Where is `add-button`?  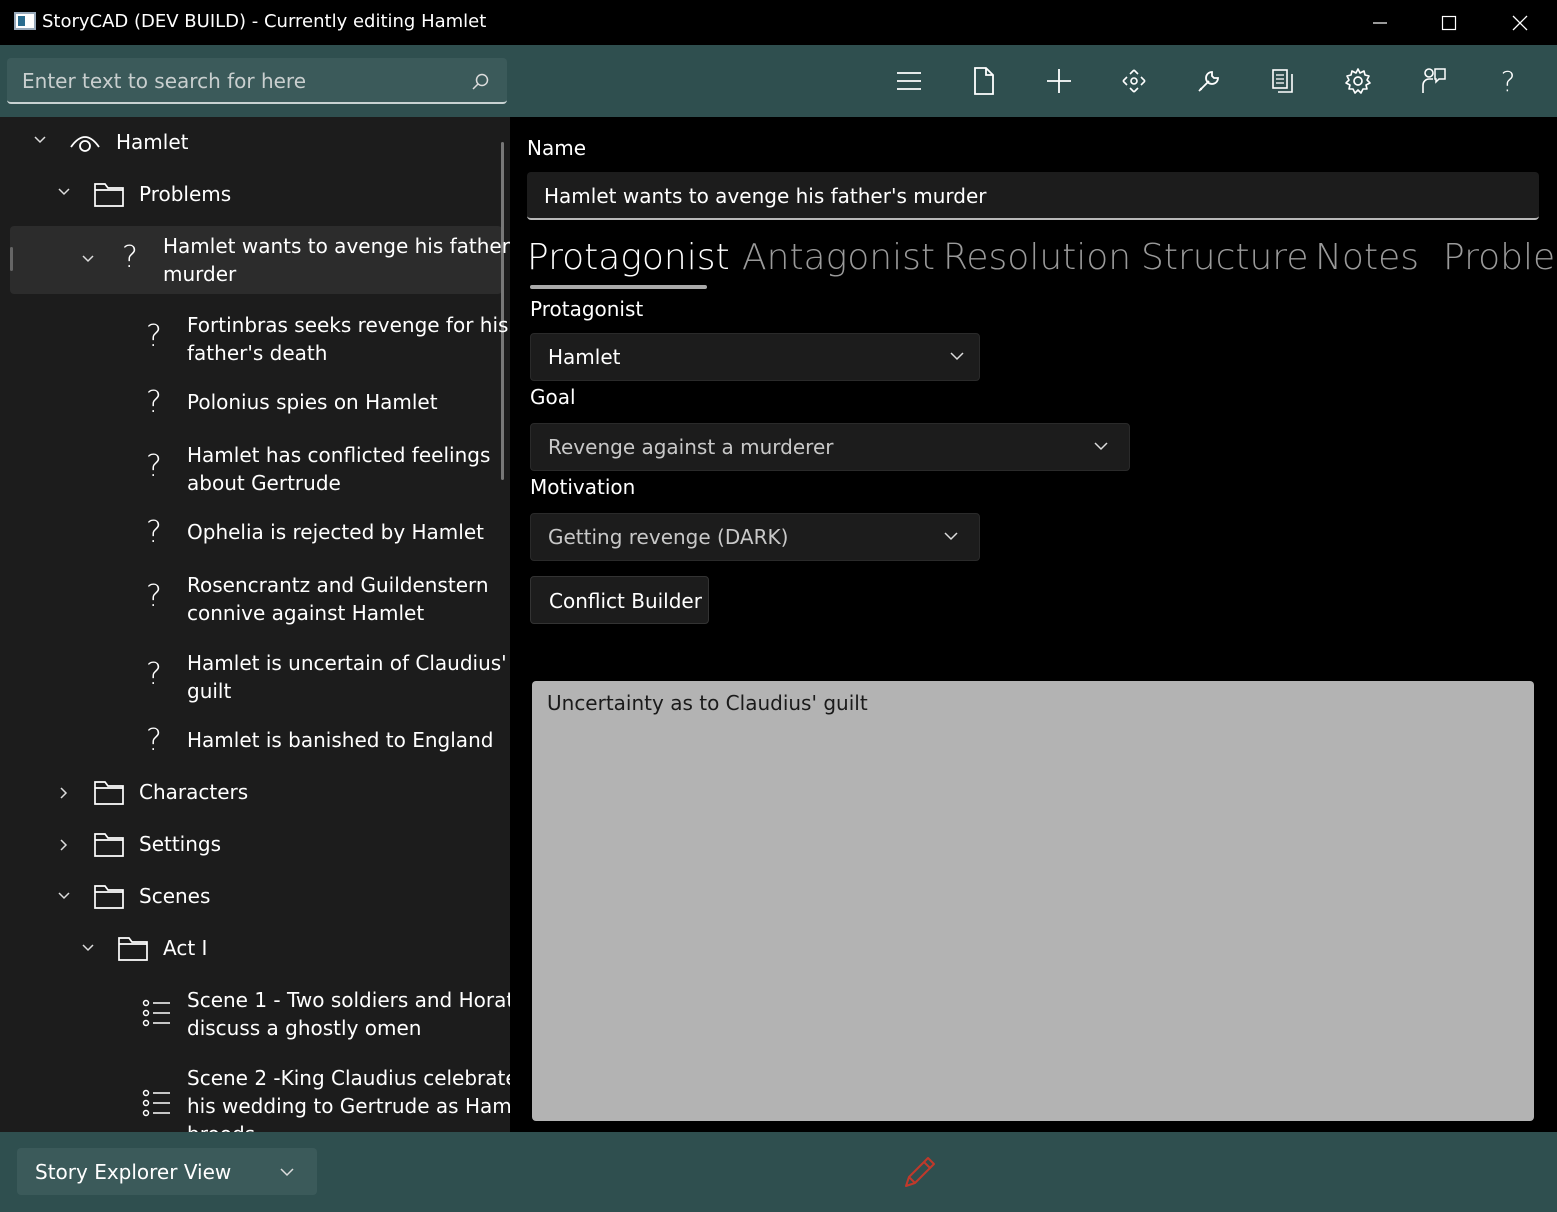 add-button is located at coordinates (1059, 81).